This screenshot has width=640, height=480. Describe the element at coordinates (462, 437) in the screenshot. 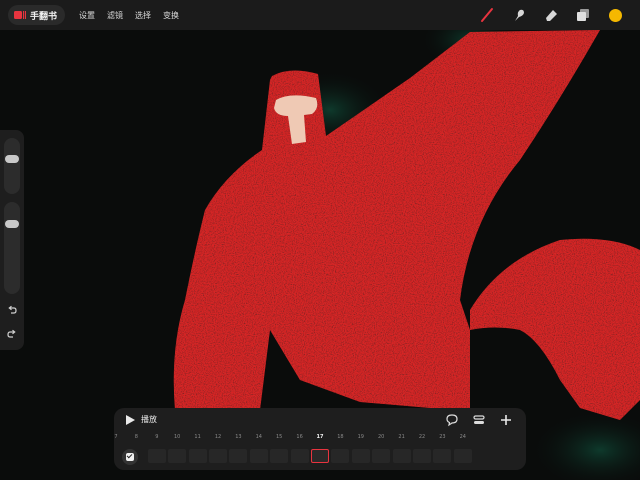

I see `frame-number: 24` at that location.